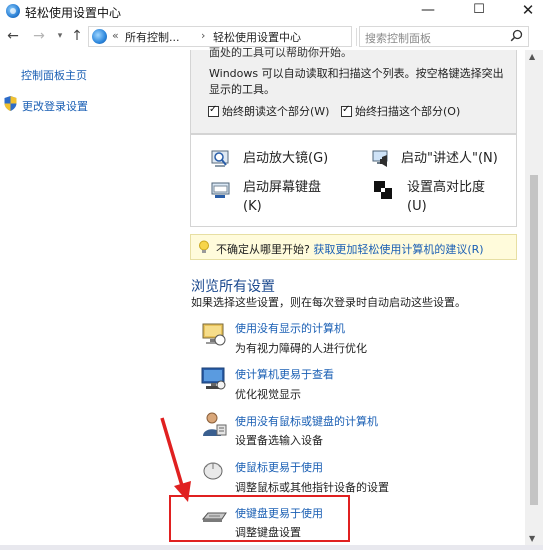  I want to click on tip-bar: 不确定从哪里开始? 获取更加轻松使用计算机的建议(R), so click(353, 247).